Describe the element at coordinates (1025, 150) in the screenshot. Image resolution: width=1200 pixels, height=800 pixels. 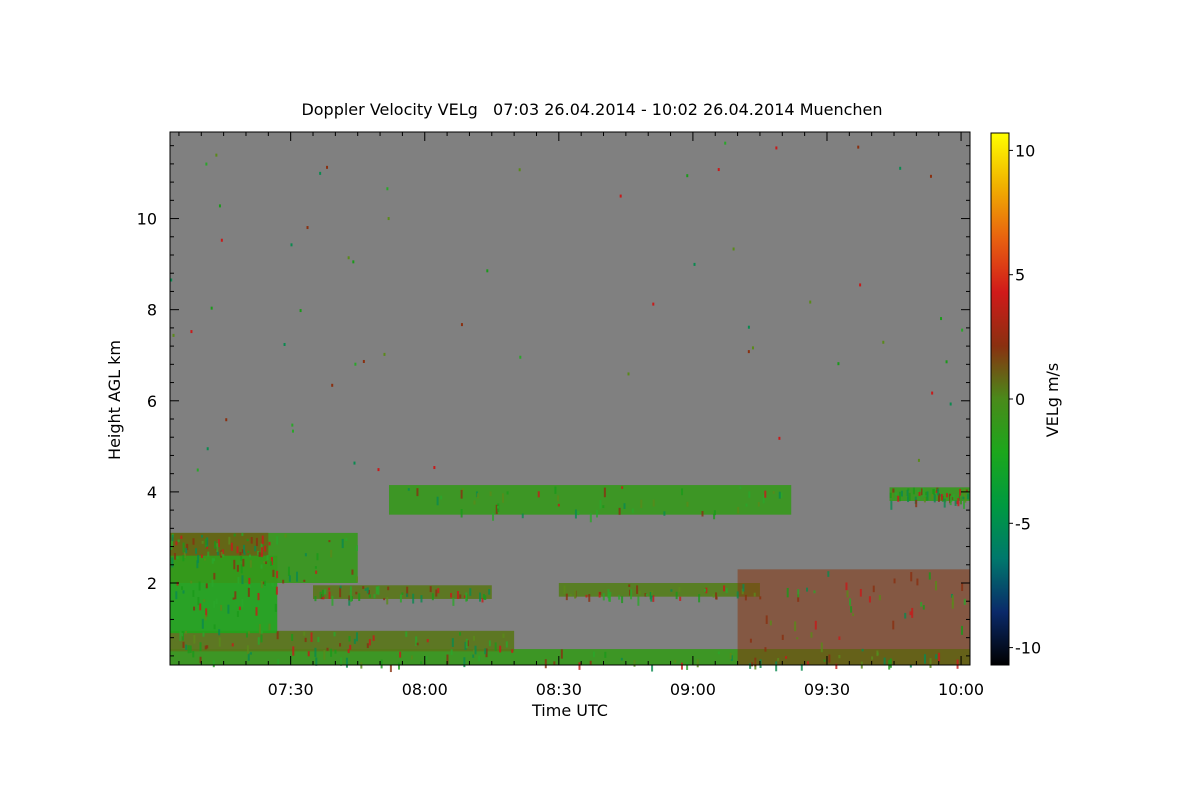
I see `colorbar-tick-label: 10` at that location.